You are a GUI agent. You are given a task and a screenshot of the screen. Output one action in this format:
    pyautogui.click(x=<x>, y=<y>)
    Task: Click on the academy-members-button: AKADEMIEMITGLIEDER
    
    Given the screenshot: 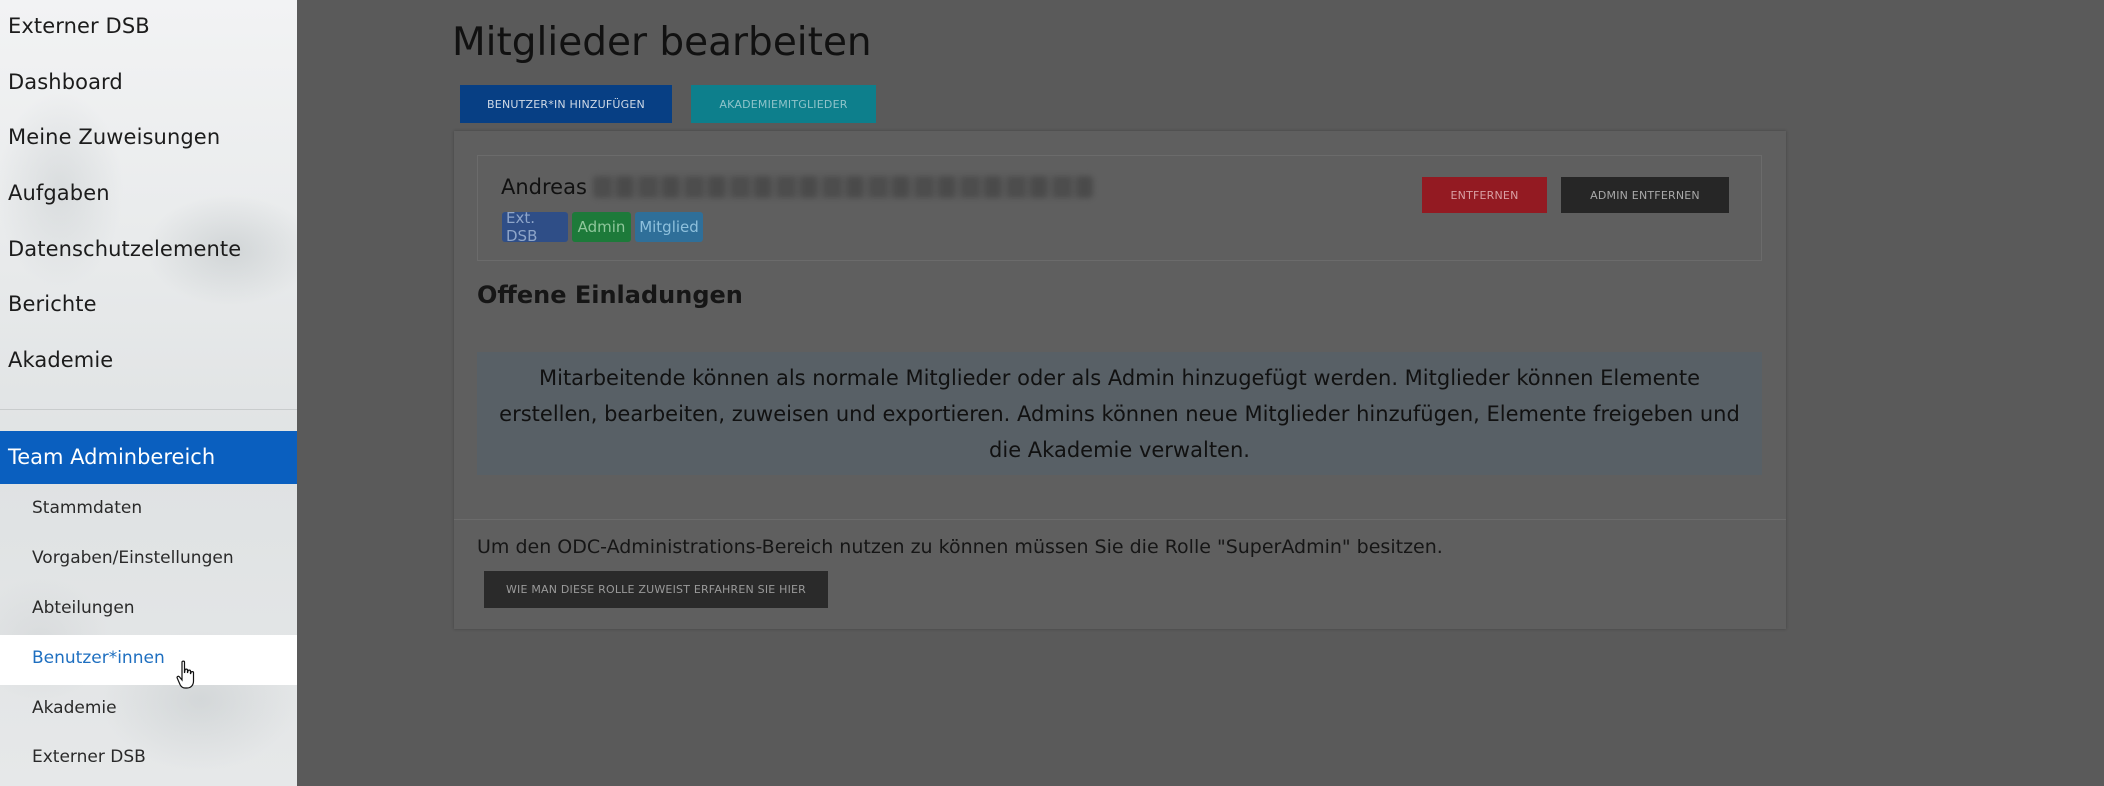 What is the action you would take?
    pyautogui.click(x=783, y=104)
    